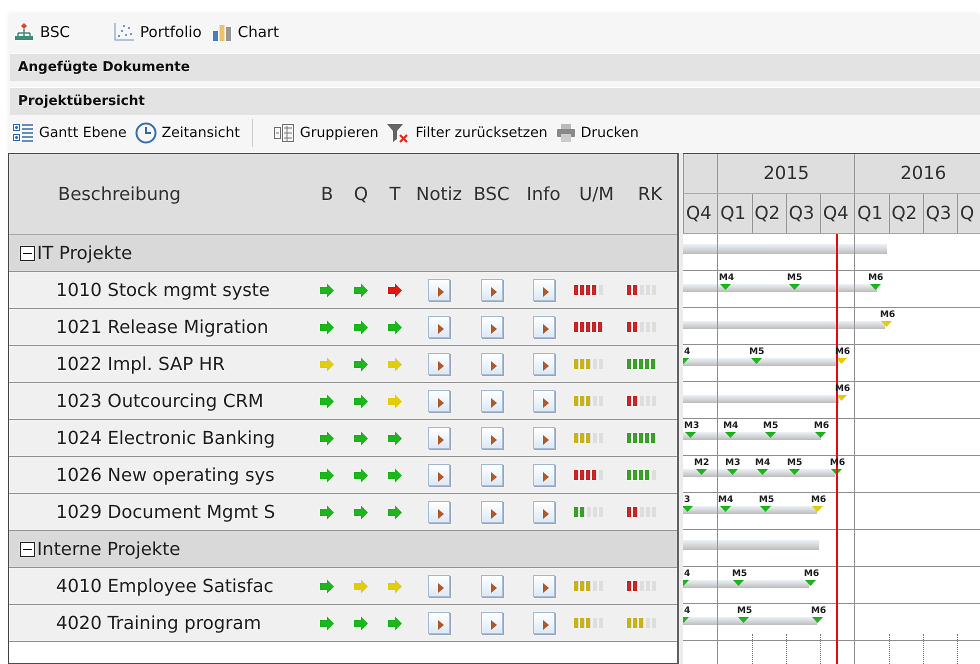 The height and width of the screenshot is (664, 980). Describe the element at coordinates (163, 290) in the screenshot. I see `project-name: 1010 Stock mgmt syste` at that location.